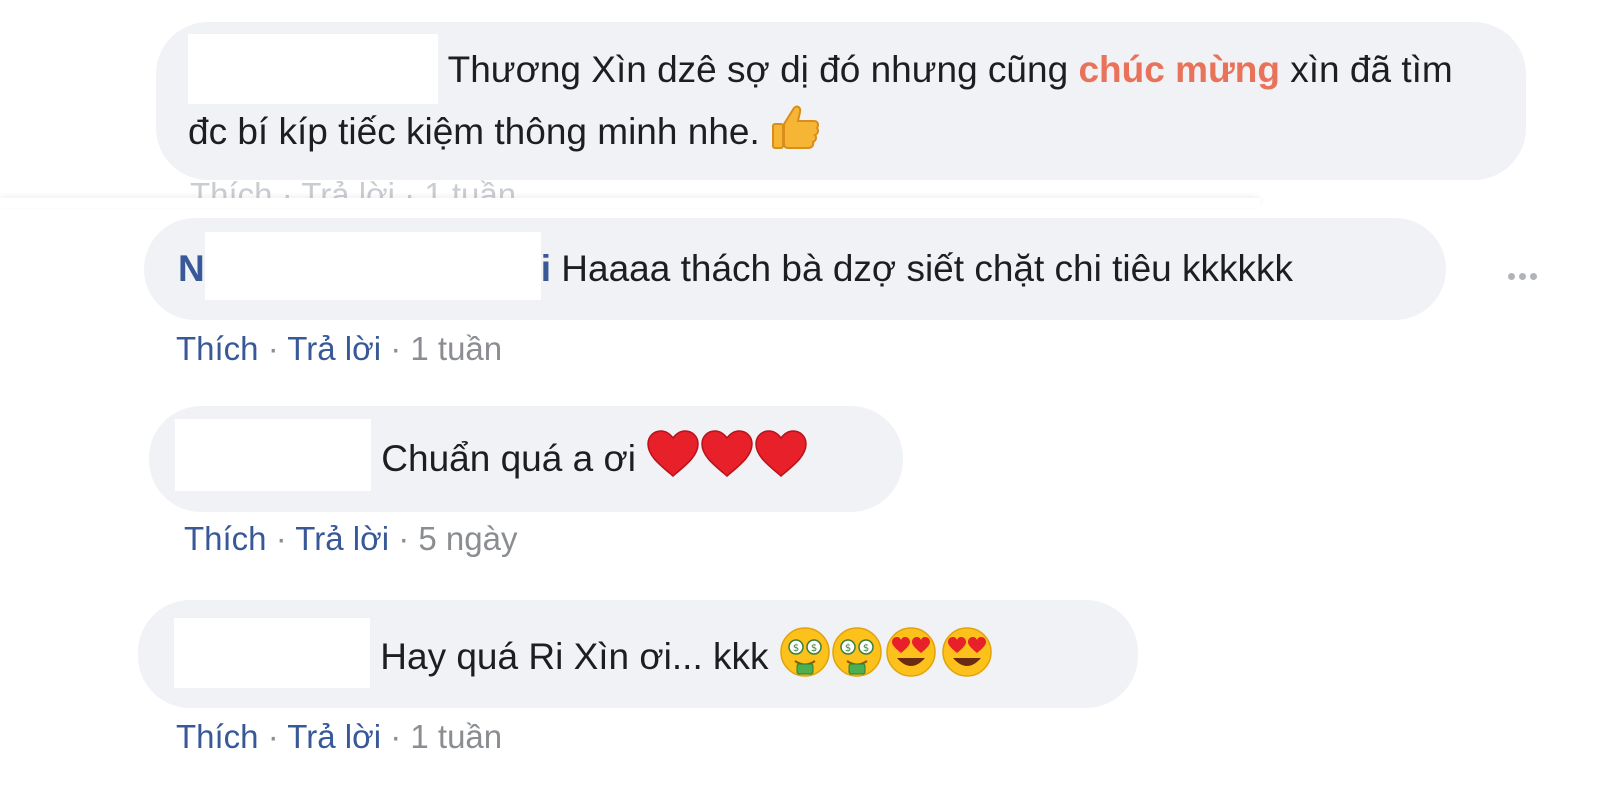  What do you see at coordinates (1179, 69) in the screenshot?
I see `comment-highlight-text: chúc mừng` at bounding box center [1179, 69].